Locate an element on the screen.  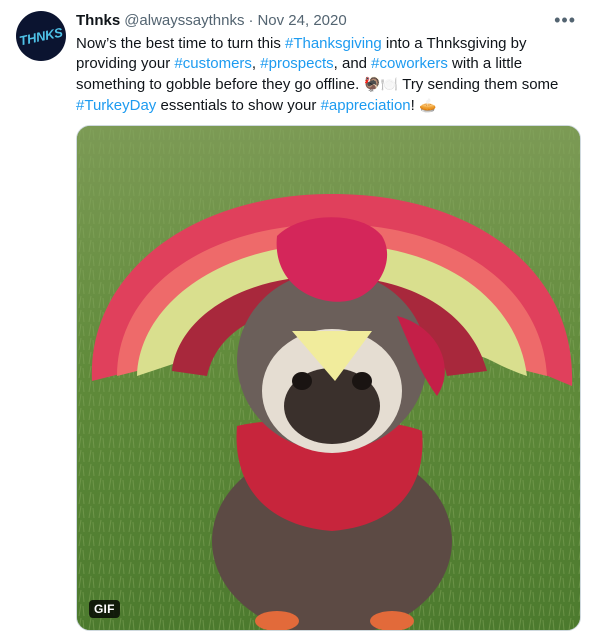
handle: @alwayssaythnks is located at coordinates (184, 20).